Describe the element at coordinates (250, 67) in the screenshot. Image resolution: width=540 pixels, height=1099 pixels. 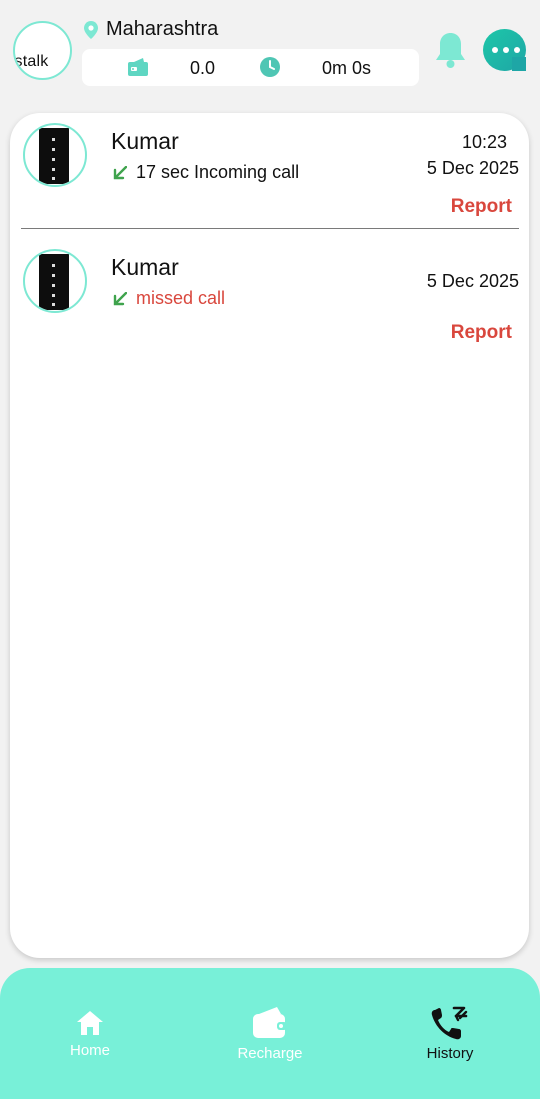
I see `stats-bar: 0.0 0m 0s` at that location.